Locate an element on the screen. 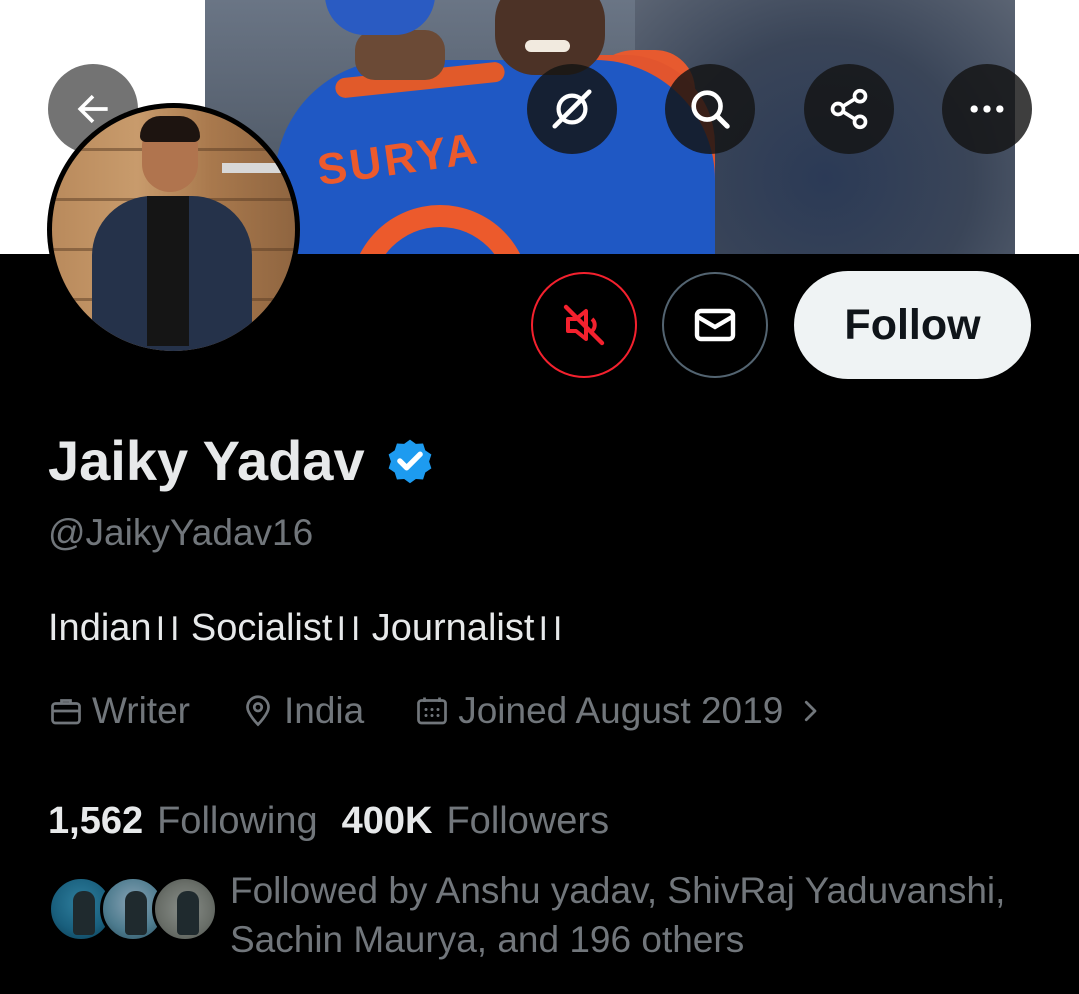  unmute-button is located at coordinates (584, 325).